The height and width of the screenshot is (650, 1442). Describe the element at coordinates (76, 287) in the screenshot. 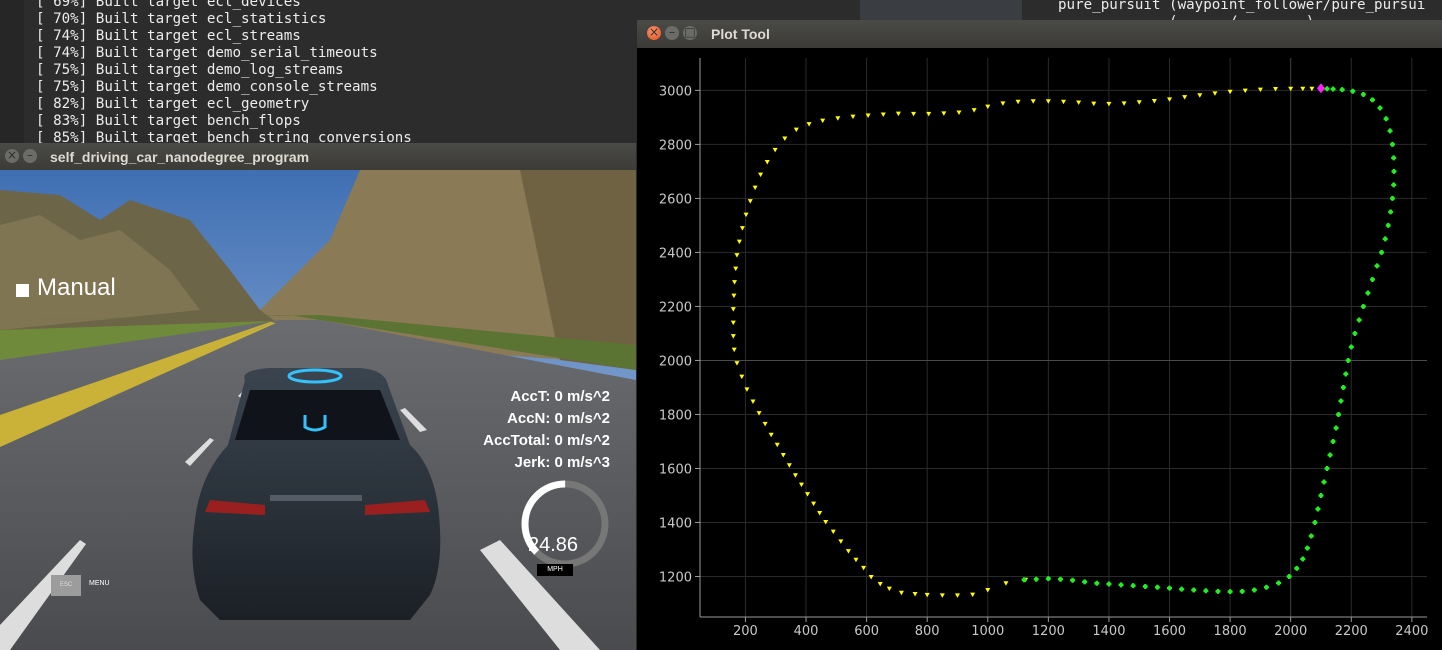

I see `manual-mode-label: Manual` at that location.